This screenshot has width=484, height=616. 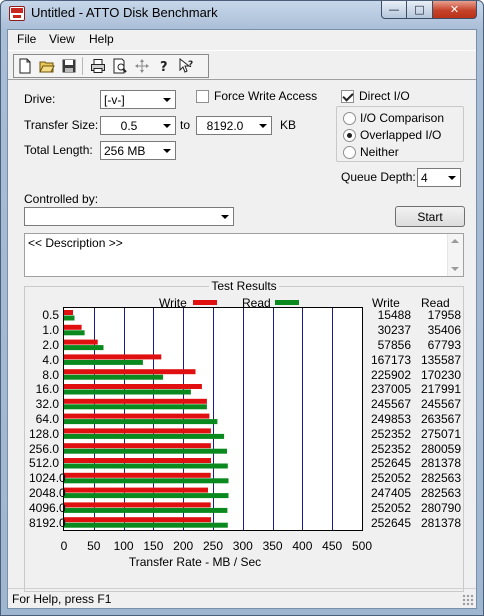 I want to click on neither-label: Neither, so click(x=379, y=152).